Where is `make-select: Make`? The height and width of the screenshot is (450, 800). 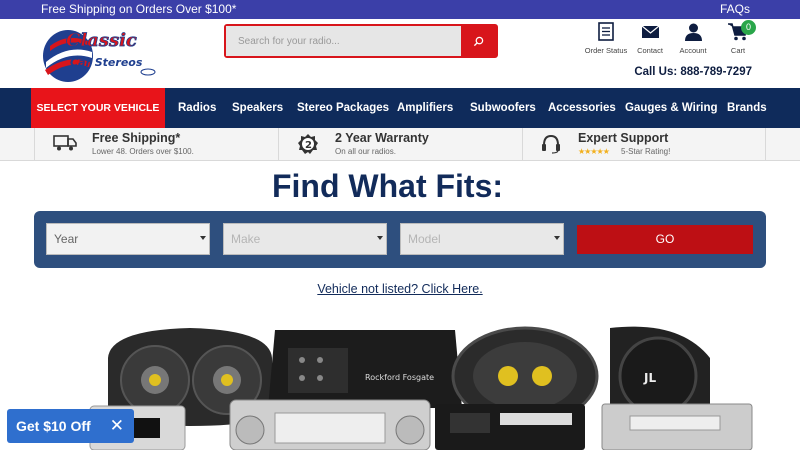
make-select: Make is located at coordinates (305, 239).